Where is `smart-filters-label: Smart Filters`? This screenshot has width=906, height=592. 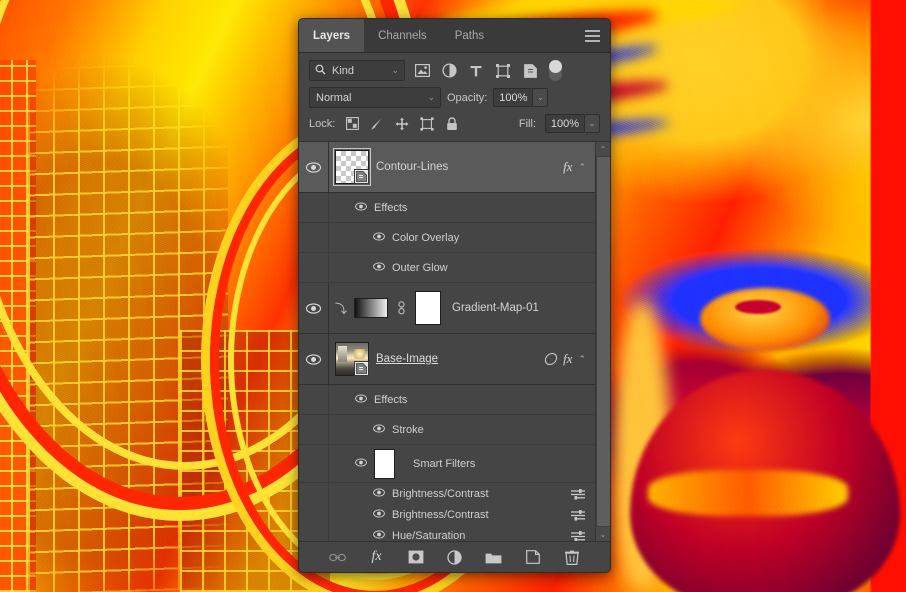 smart-filters-label: Smart Filters is located at coordinates (444, 463).